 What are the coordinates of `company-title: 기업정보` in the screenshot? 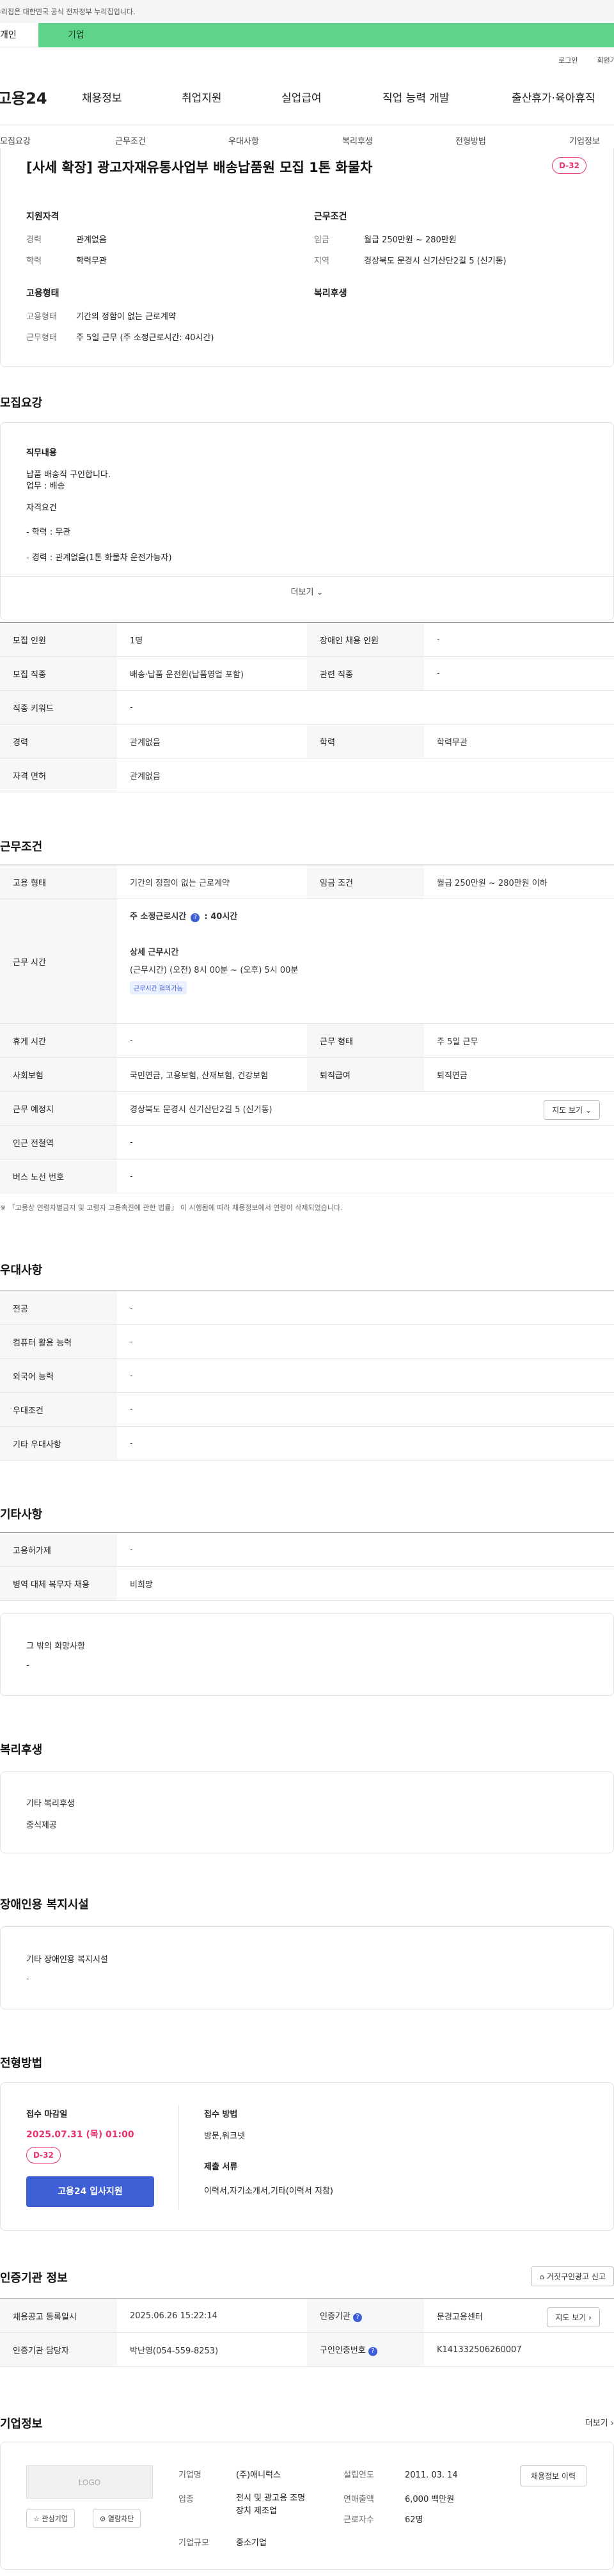 It's located at (21, 2424).